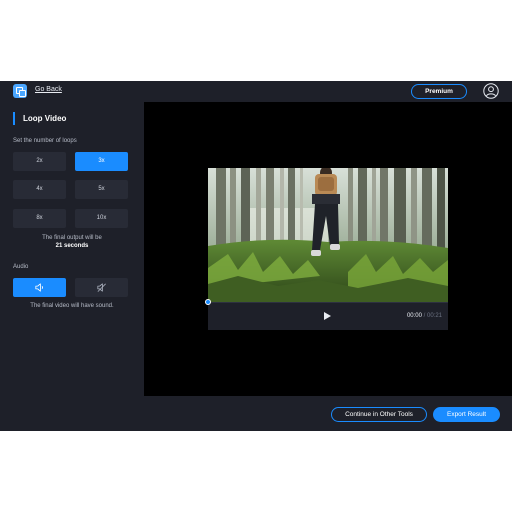 The image size is (512, 512). I want to click on audio-mute-button, so click(101, 287).